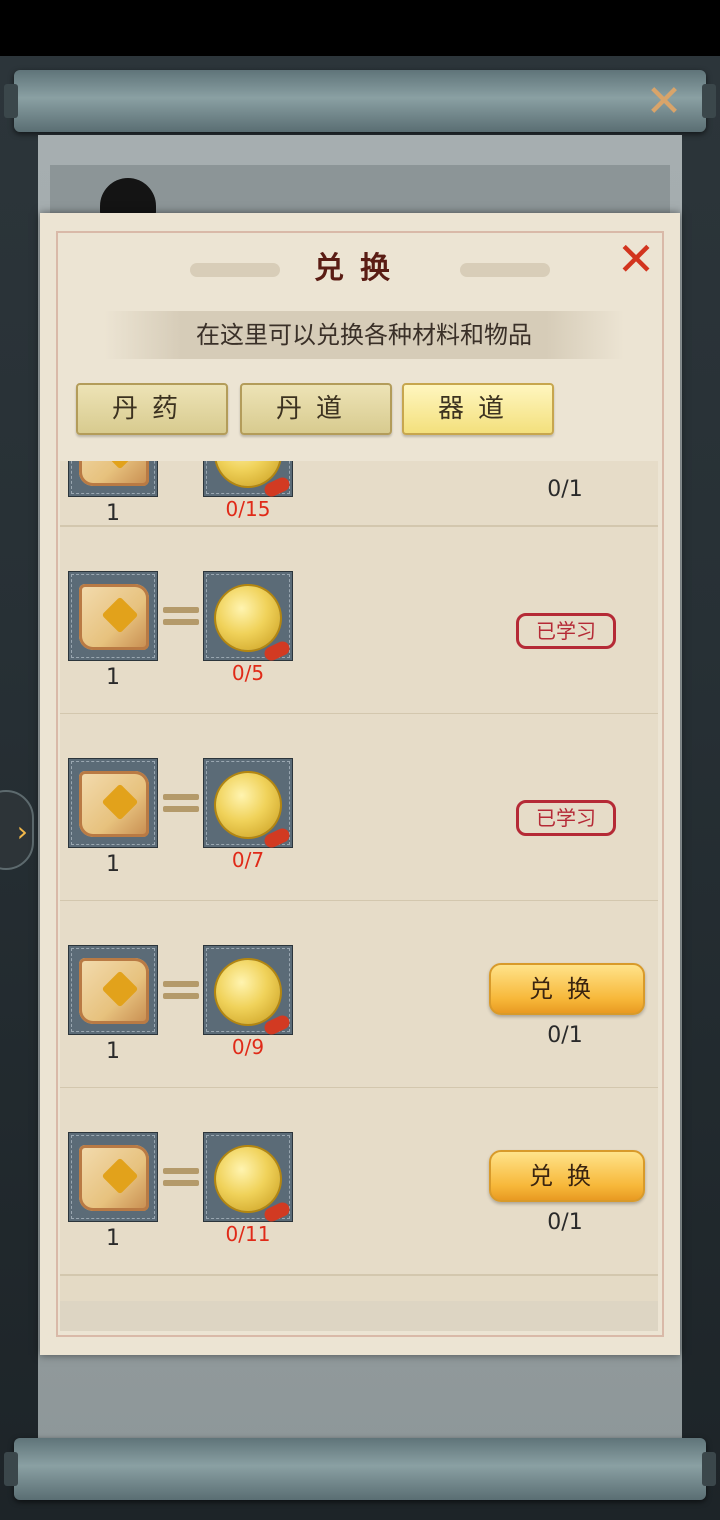 The width and height of the screenshot is (720, 1520). I want to click on list-footer-wash, so click(359, 1316).